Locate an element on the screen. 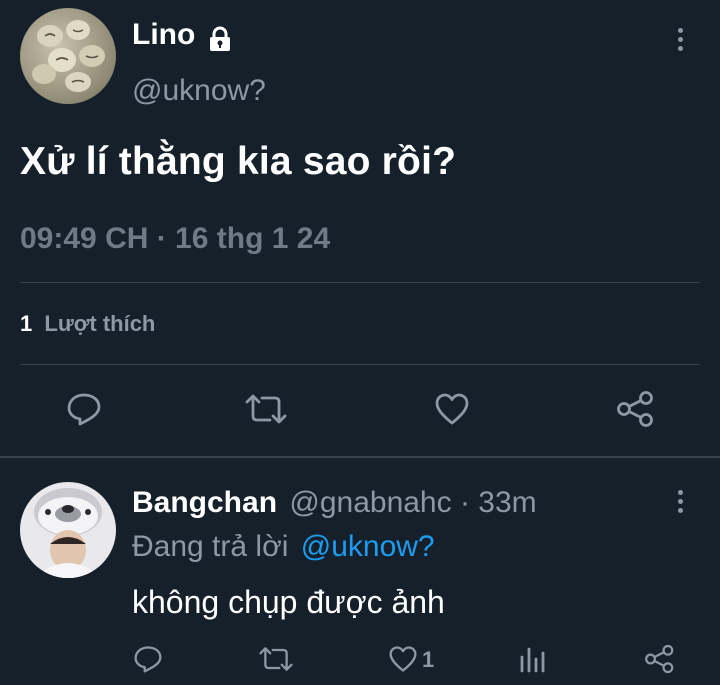  reply-text: không chụp được ảnh is located at coordinates (288, 602).